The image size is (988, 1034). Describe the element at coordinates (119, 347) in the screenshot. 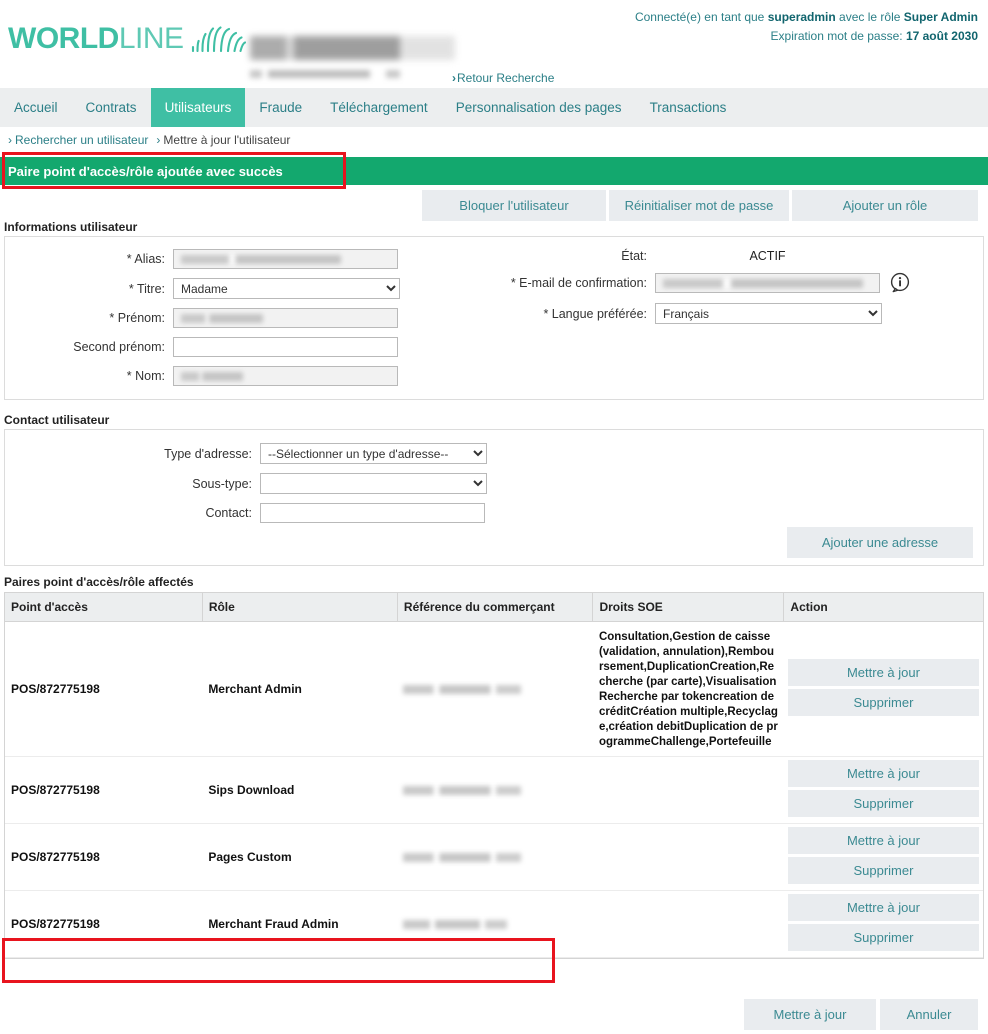

I see `second-prenom-label: Second prénom:` at that location.